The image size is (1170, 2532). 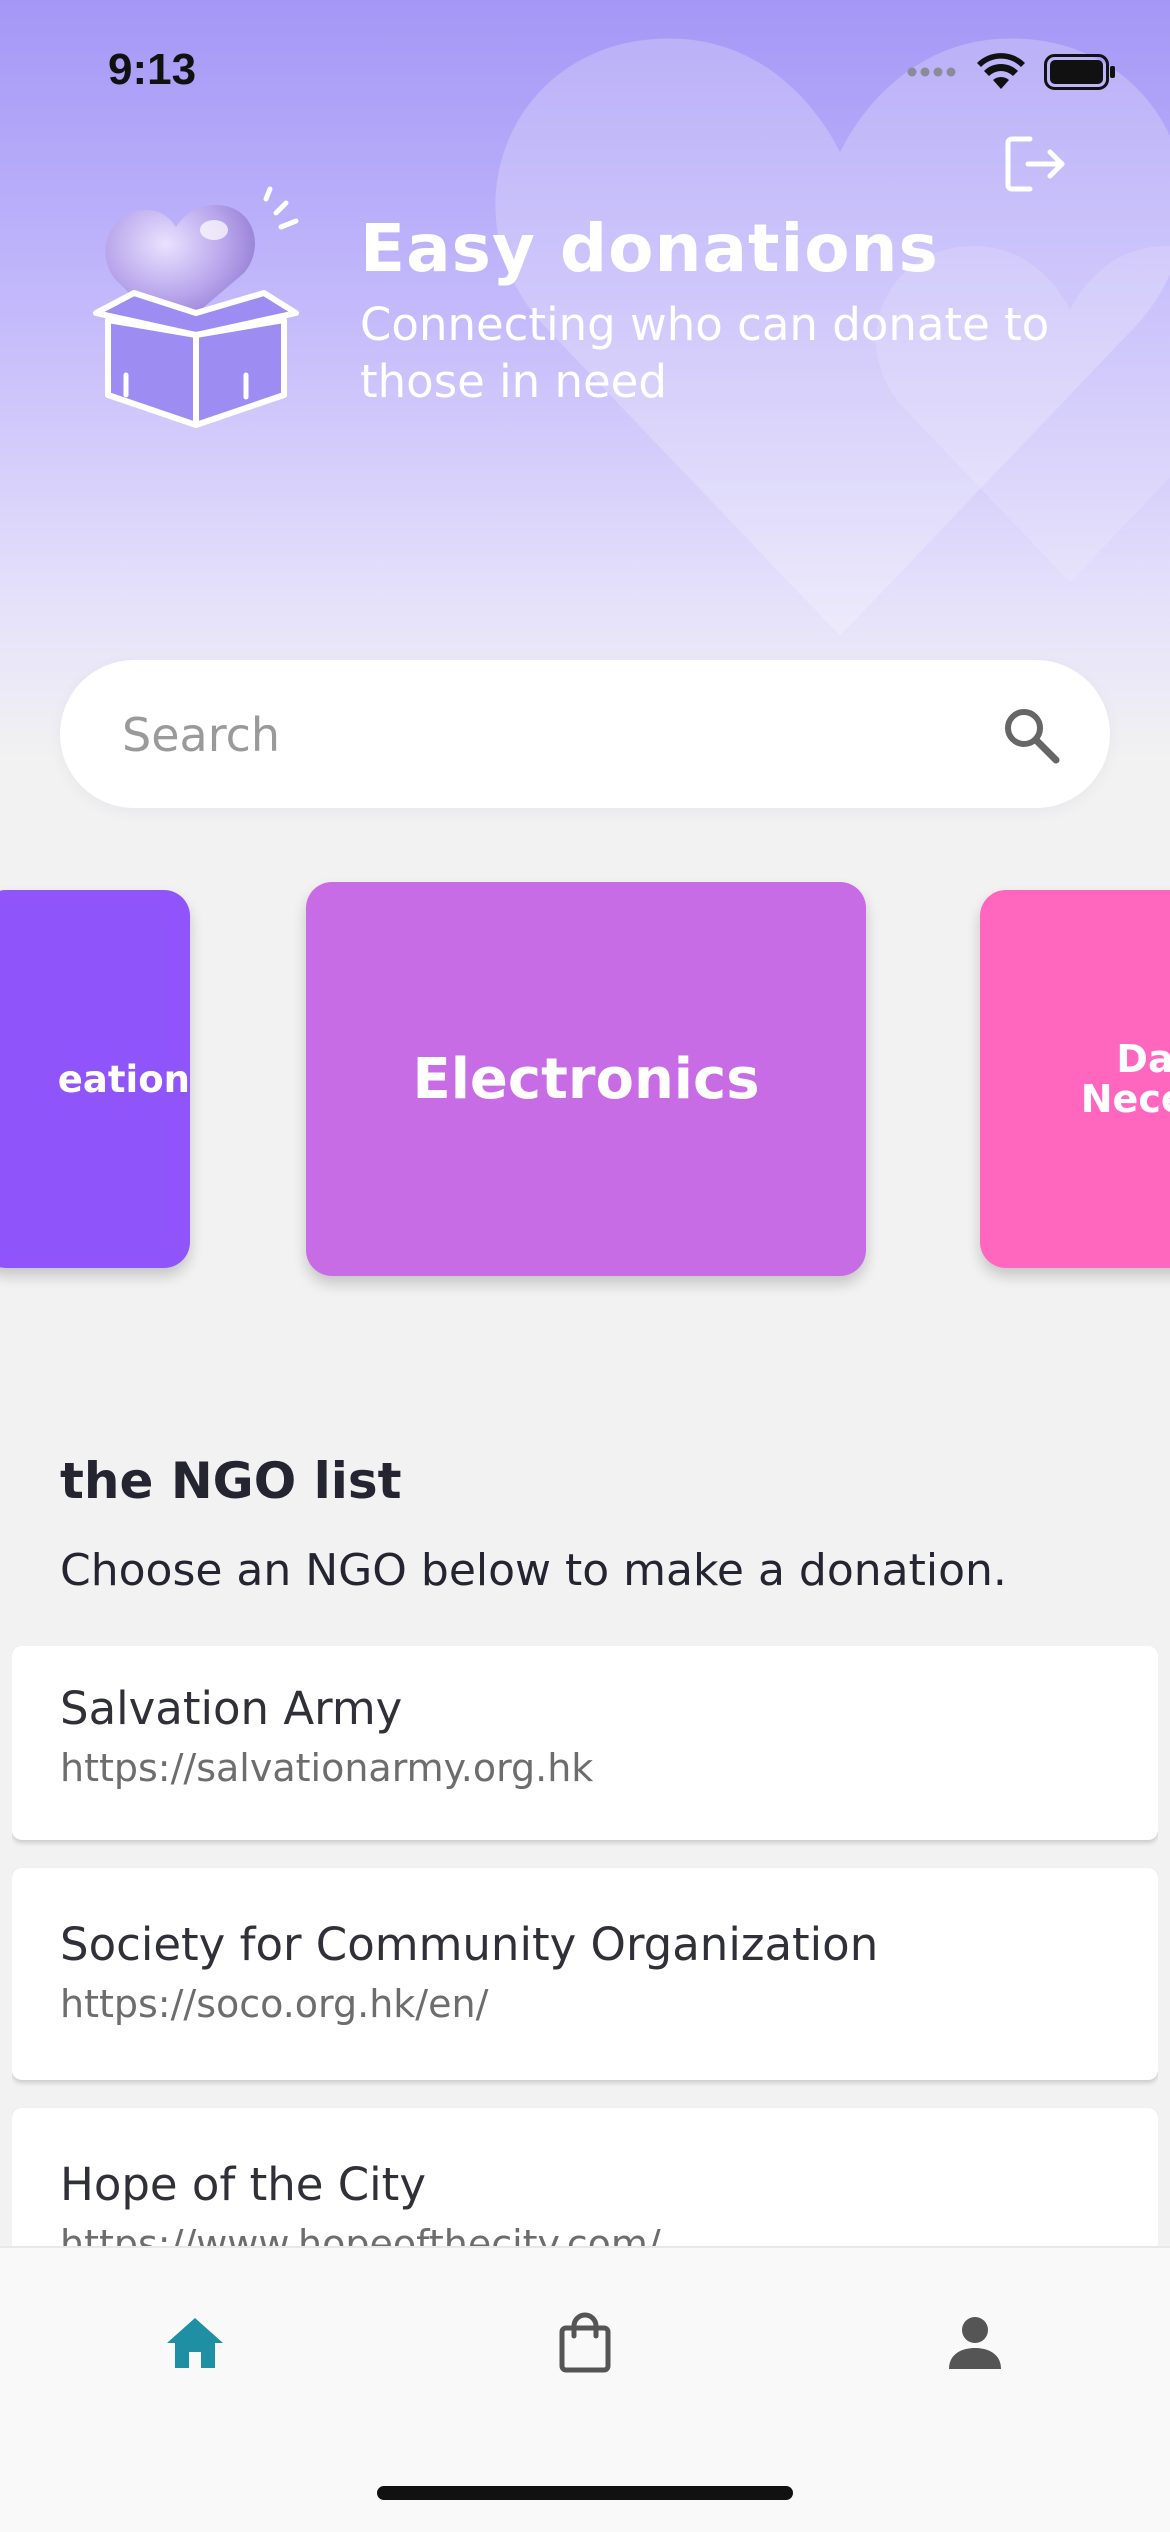 What do you see at coordinates (1031, 735) in the screenshot?
I see `search-icon` at bounding box center [1031, 735].